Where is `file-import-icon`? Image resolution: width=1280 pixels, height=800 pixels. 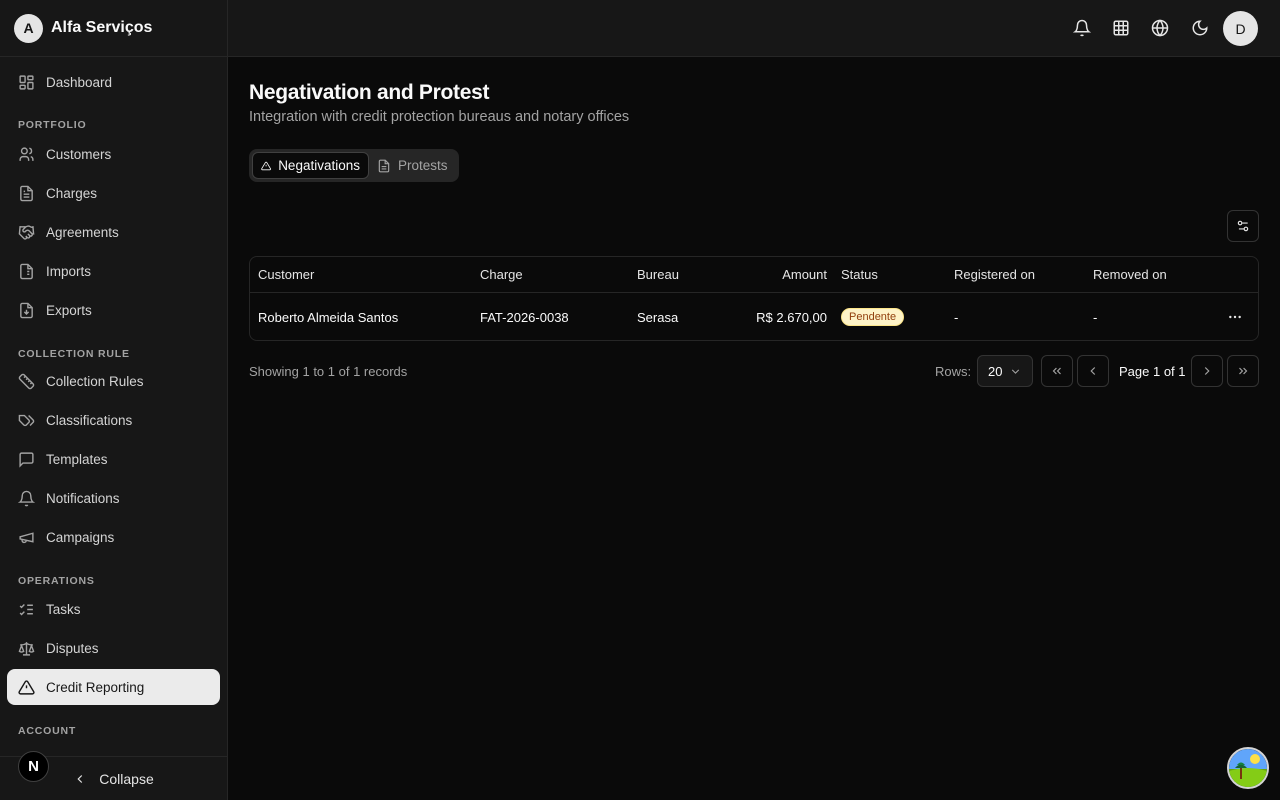
file-import-icon is located at coordinates (26, 271).